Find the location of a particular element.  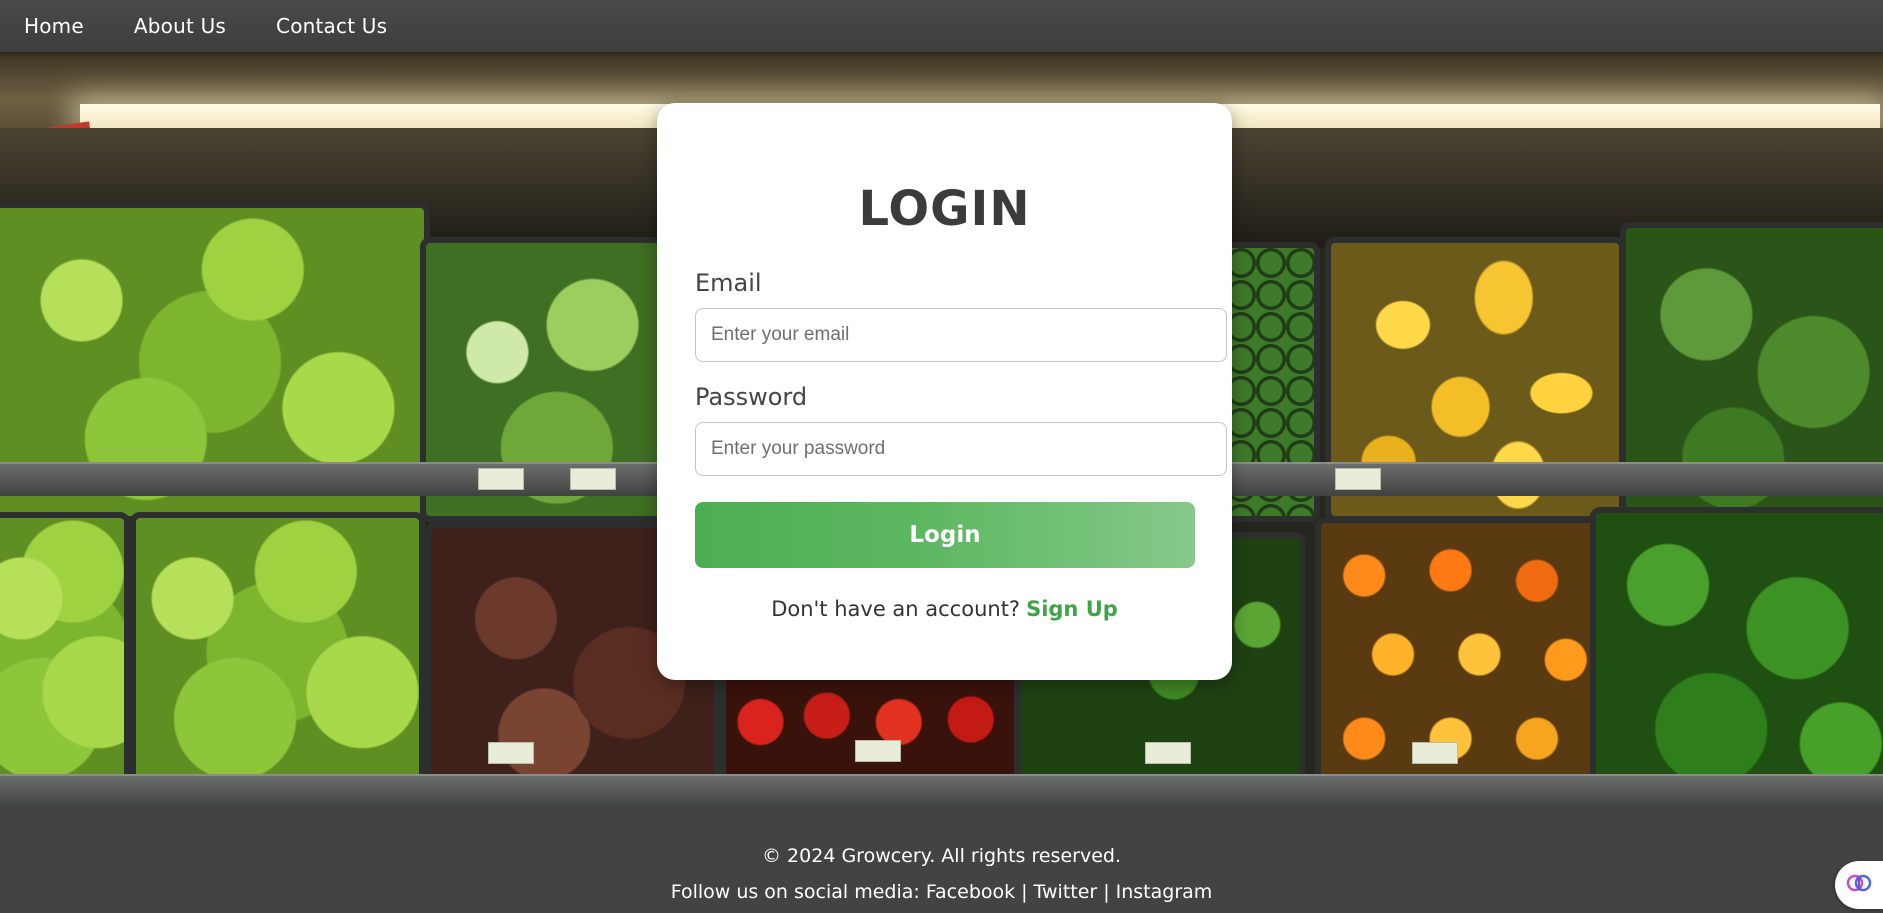

floating-assistant-button is located at coordinates (1859, 885).